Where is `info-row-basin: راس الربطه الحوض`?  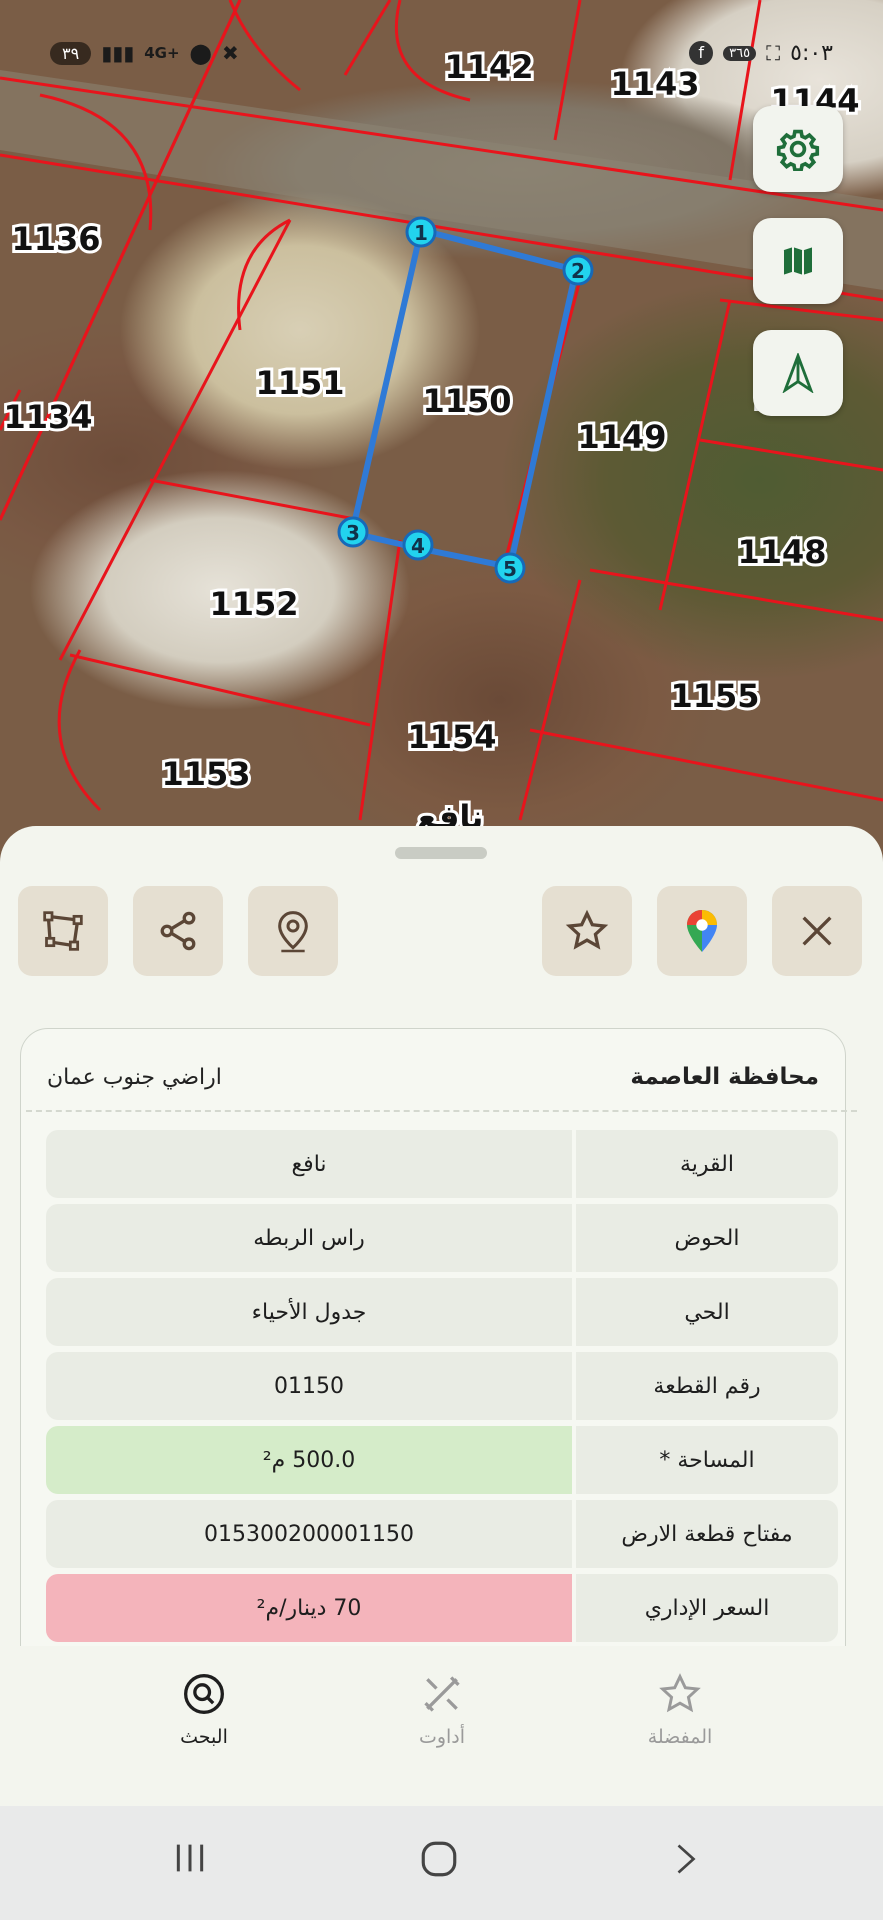 info-row-basin: راس الربطه الحوض is located at coordinates (442, 1238).